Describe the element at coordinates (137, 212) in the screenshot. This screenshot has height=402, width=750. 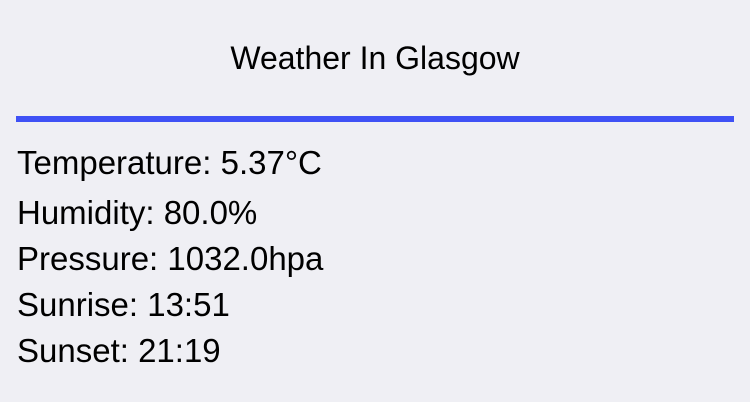
I see `humidity-label: Humidity: 80.0%` at that location.